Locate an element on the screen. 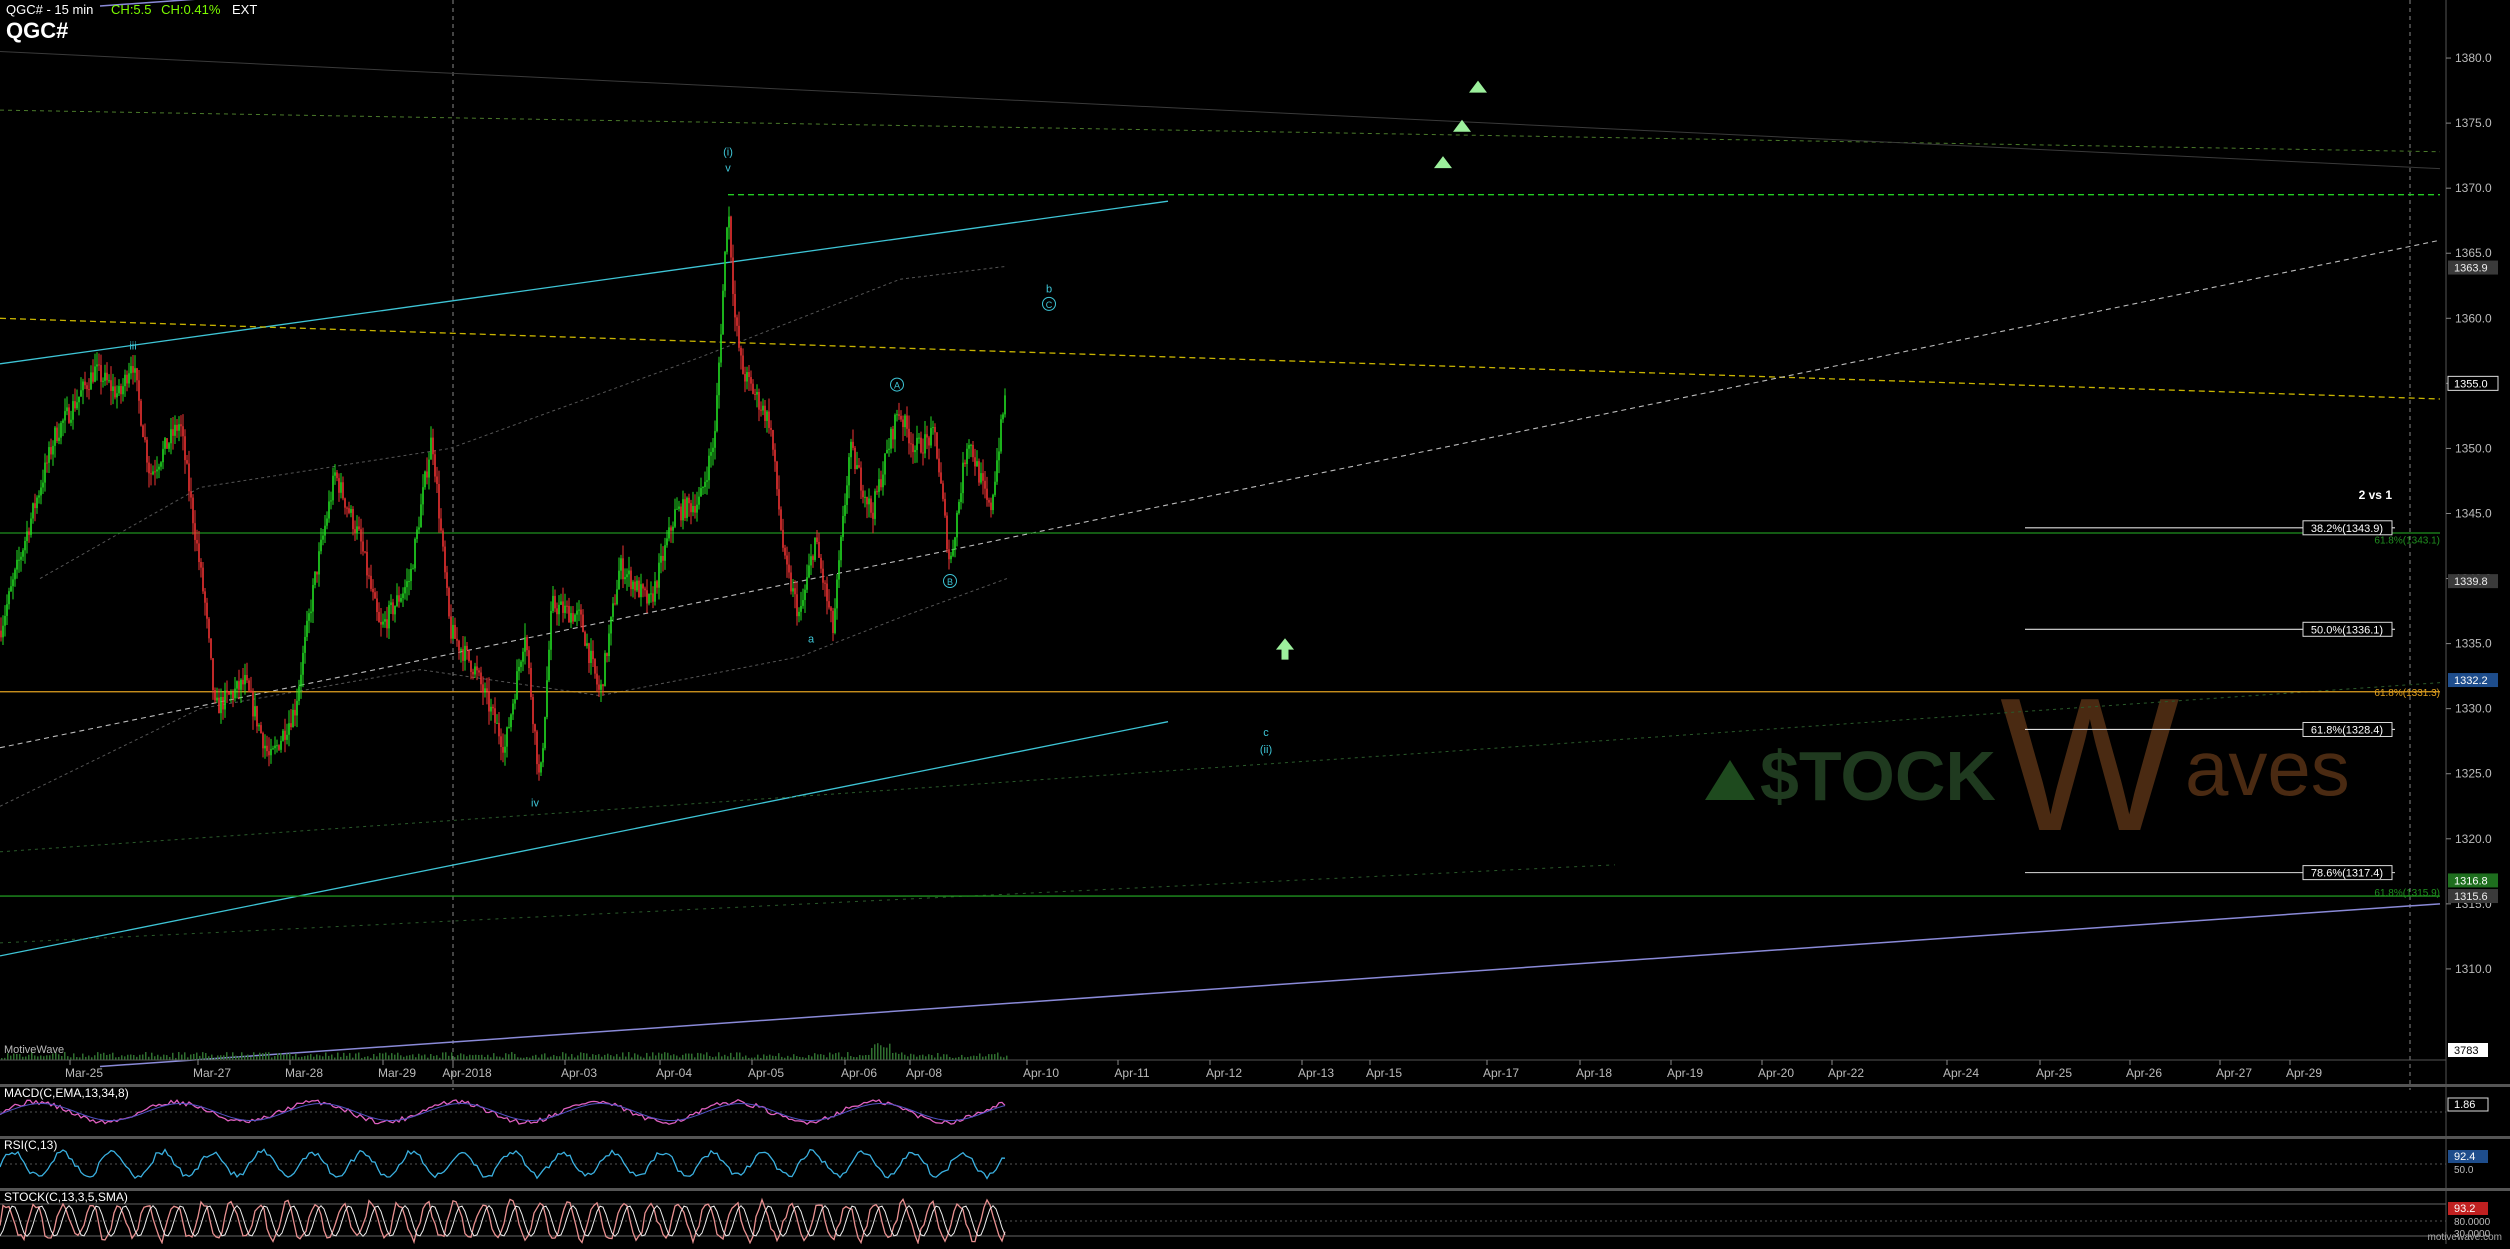 This screenshot has width=2510, height=1249. price-tick-label: 1310.0 is located at coordinates (2473, 969).